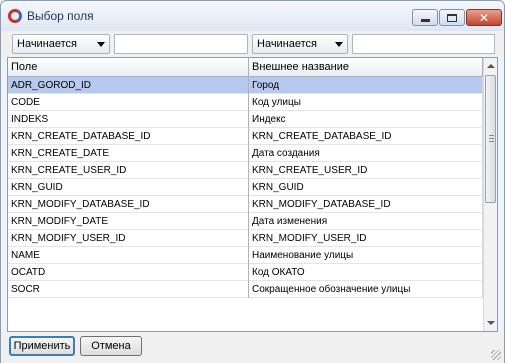 The width and height of the screenshot is (505, 363). What do you see at coordinates (322, 136) in the screenshot?
I see `cell-external-name: KRN_CREATE_DATABASE_ID` at bounding box center [322, 136].